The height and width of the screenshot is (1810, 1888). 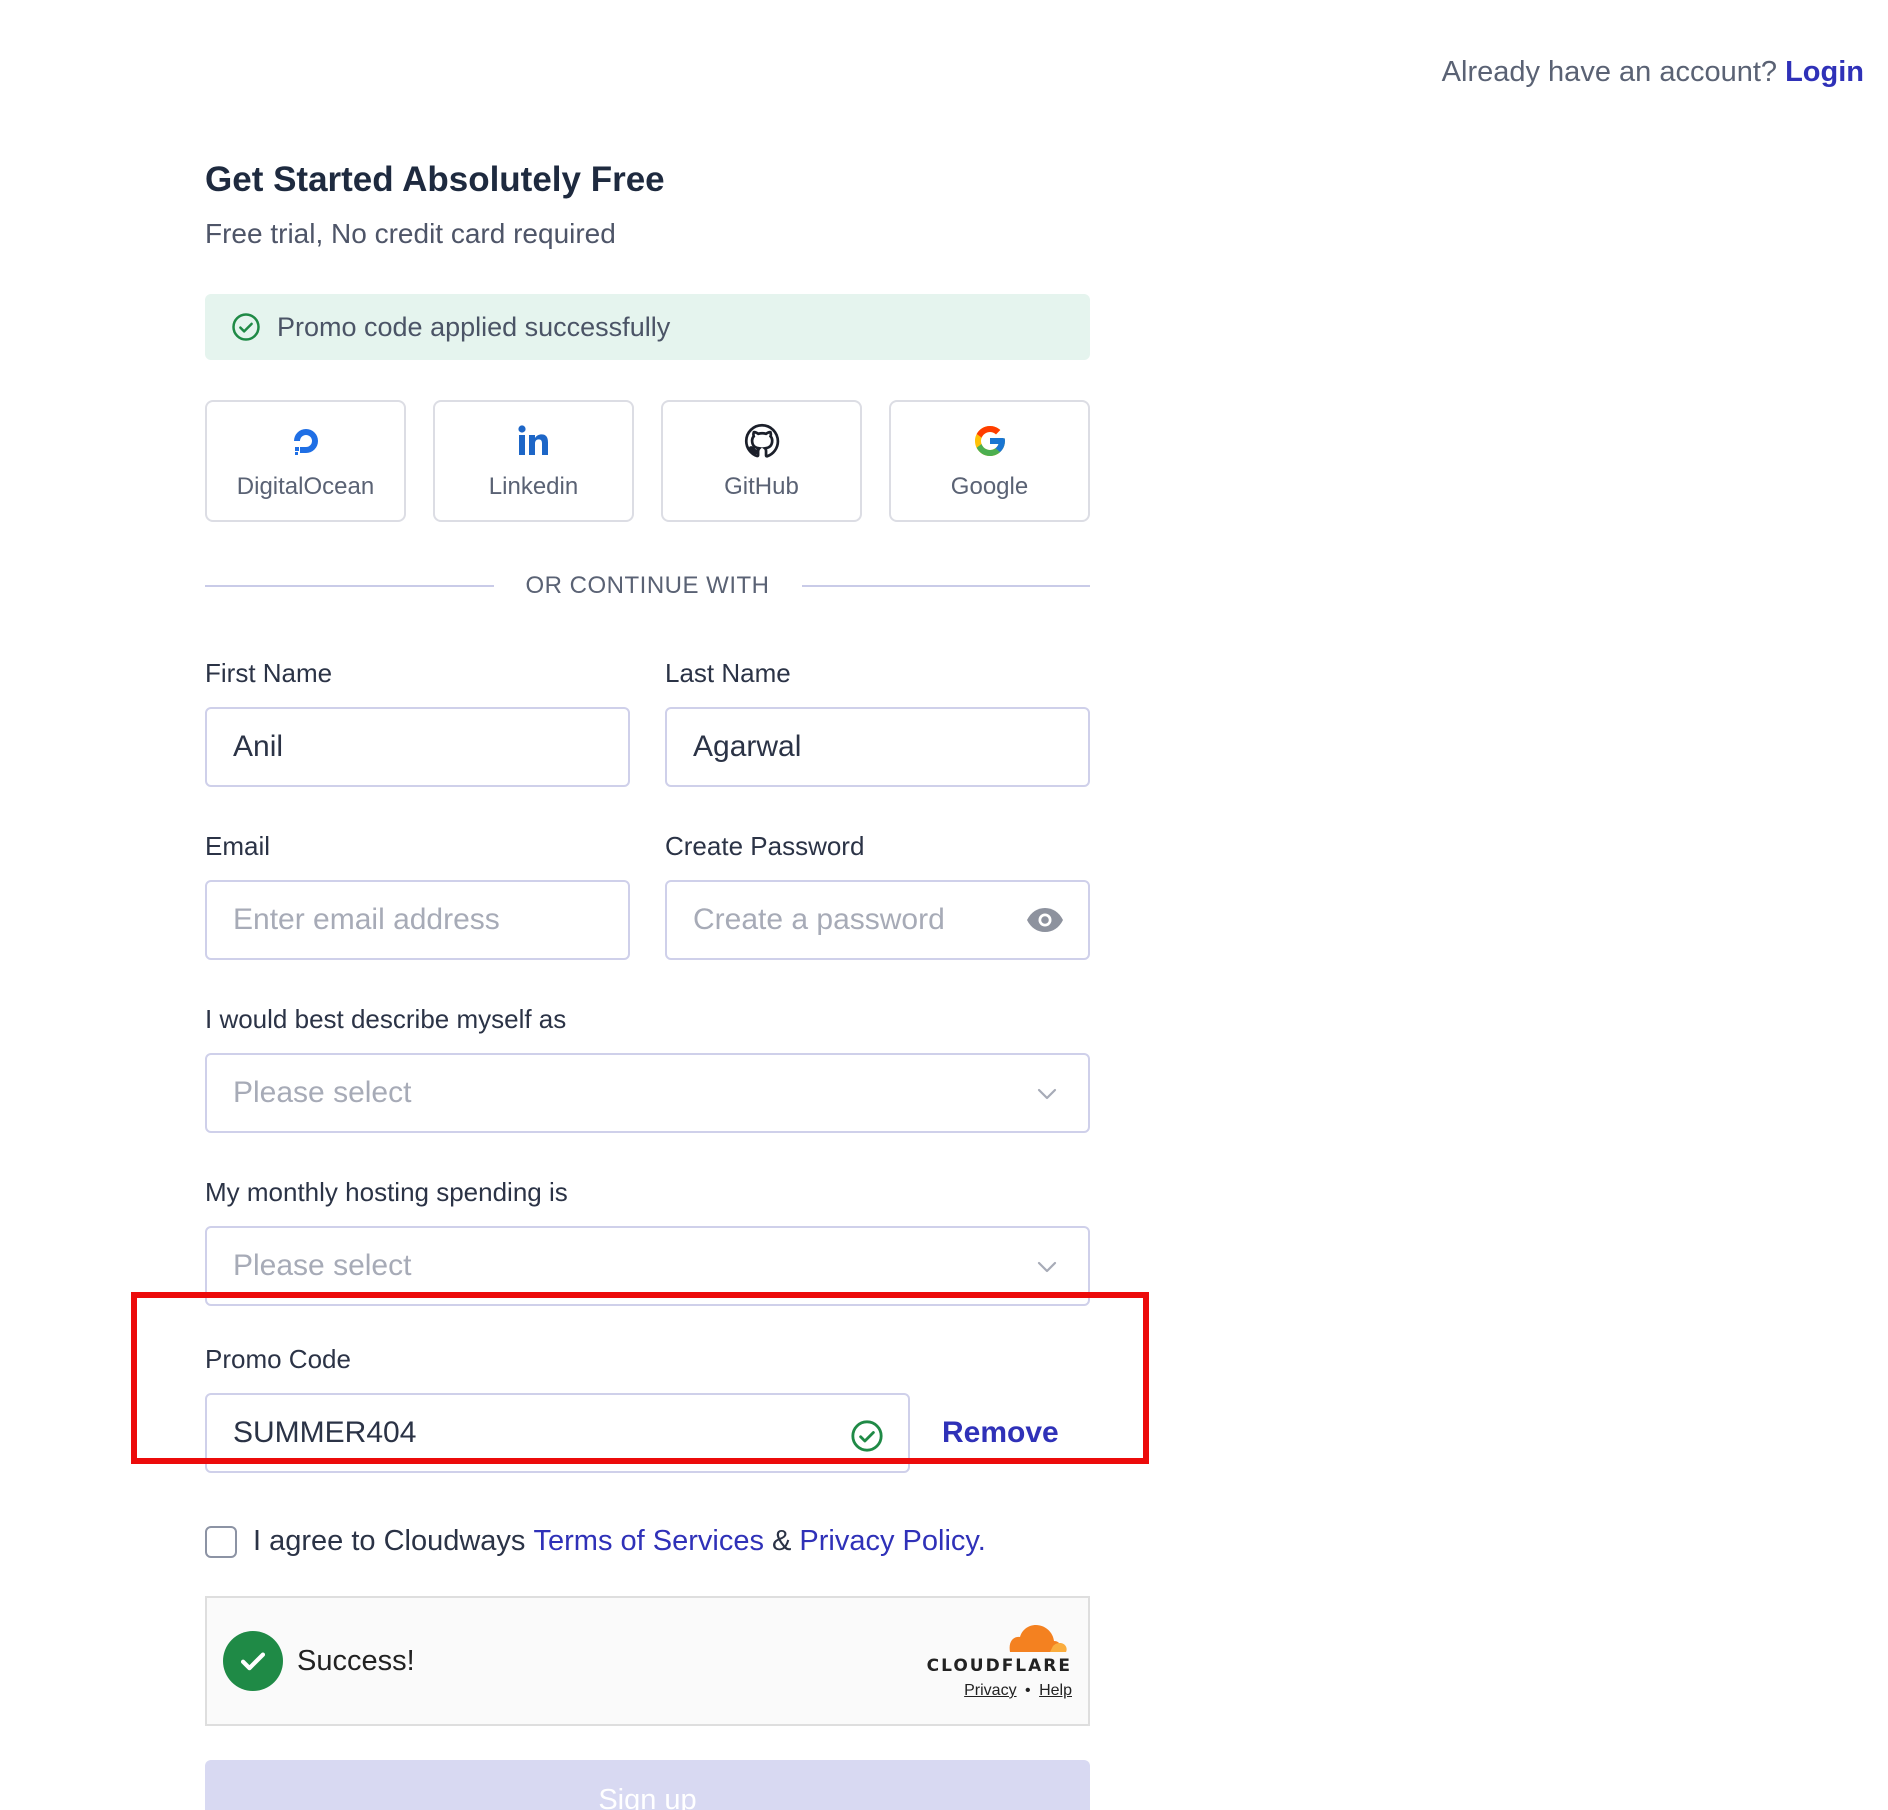 What do you see at coordinates (305, 486) in the screenshot?
I see `digitalocean-label: DigitalOcean` at bounding box center [305, 486].